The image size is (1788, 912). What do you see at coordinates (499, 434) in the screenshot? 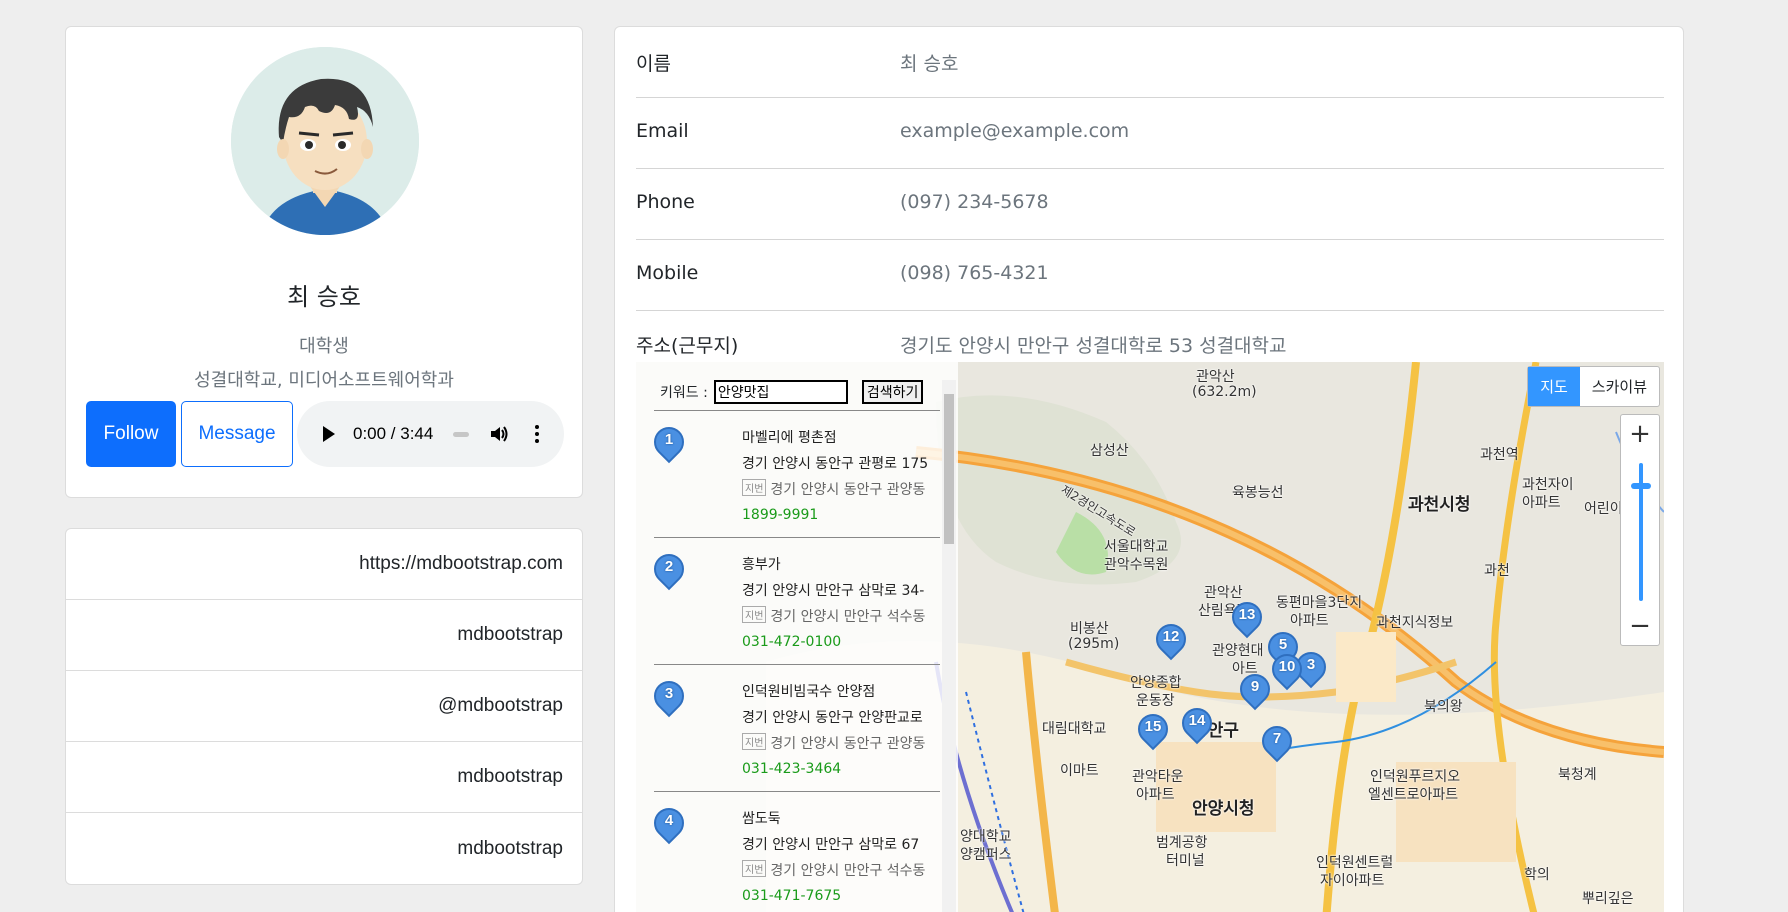
I see `volume-icon` at bounding box center [499, 434].